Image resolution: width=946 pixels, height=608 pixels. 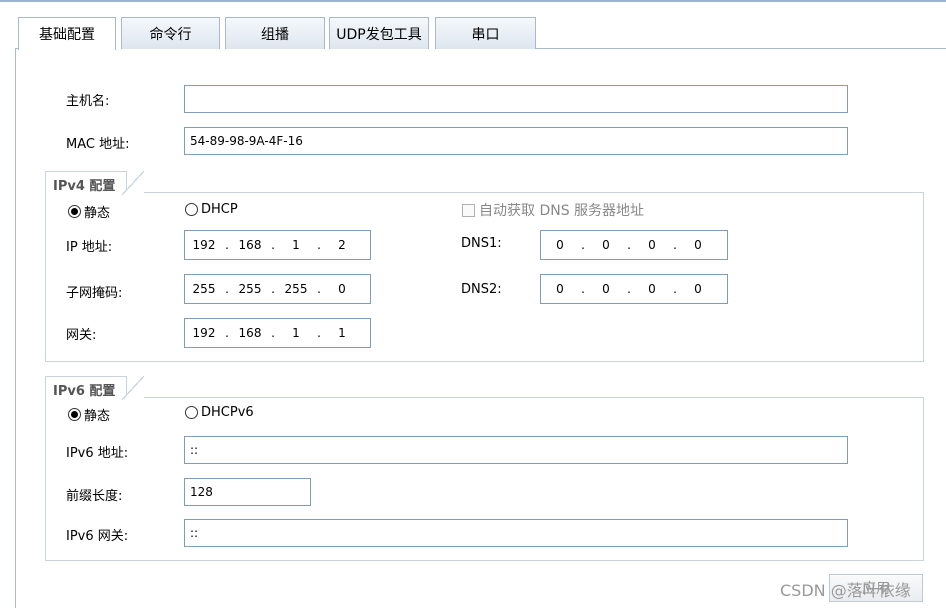 I want to click on ipv4-section-title: IPv4 配置, so click(x=94, y=183).